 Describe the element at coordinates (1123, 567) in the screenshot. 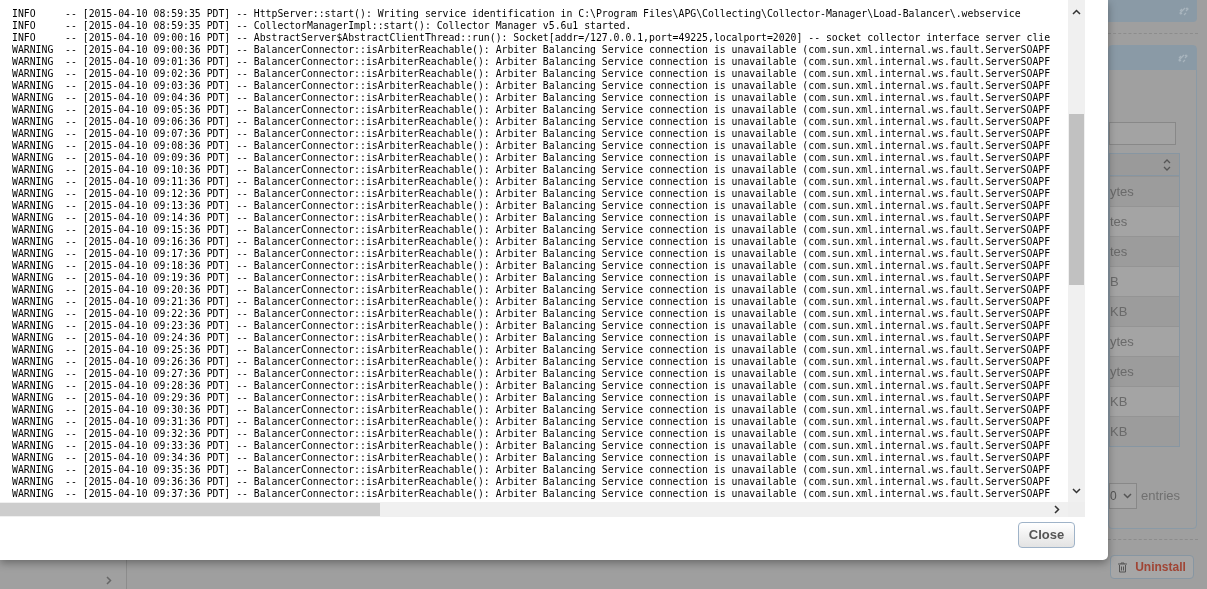

I see `trash-icon` at that location.